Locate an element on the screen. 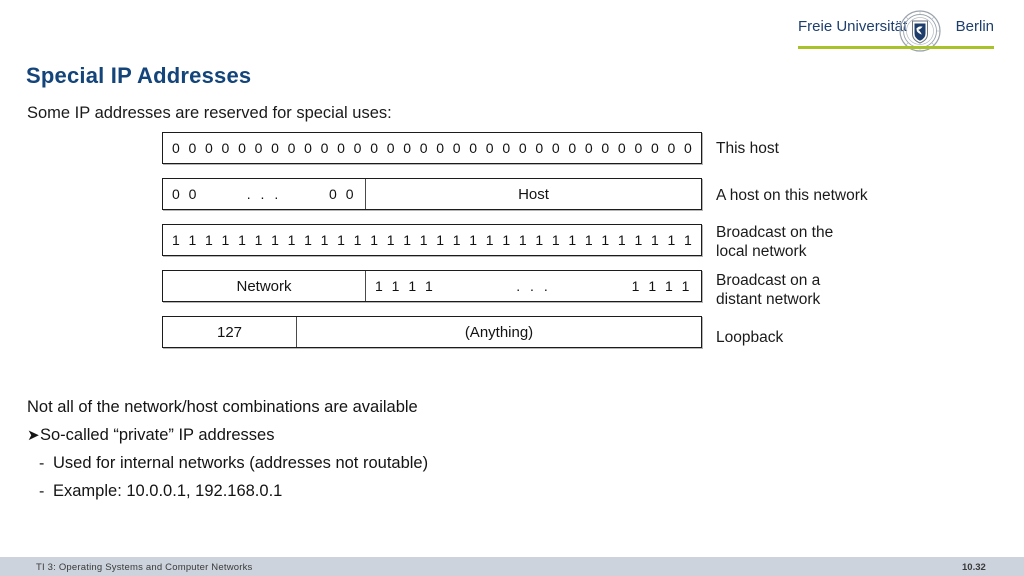 The height and width of the screenshot is (576, 1024). page-title: Special IP Addresses is located at coordinates (139, 75).